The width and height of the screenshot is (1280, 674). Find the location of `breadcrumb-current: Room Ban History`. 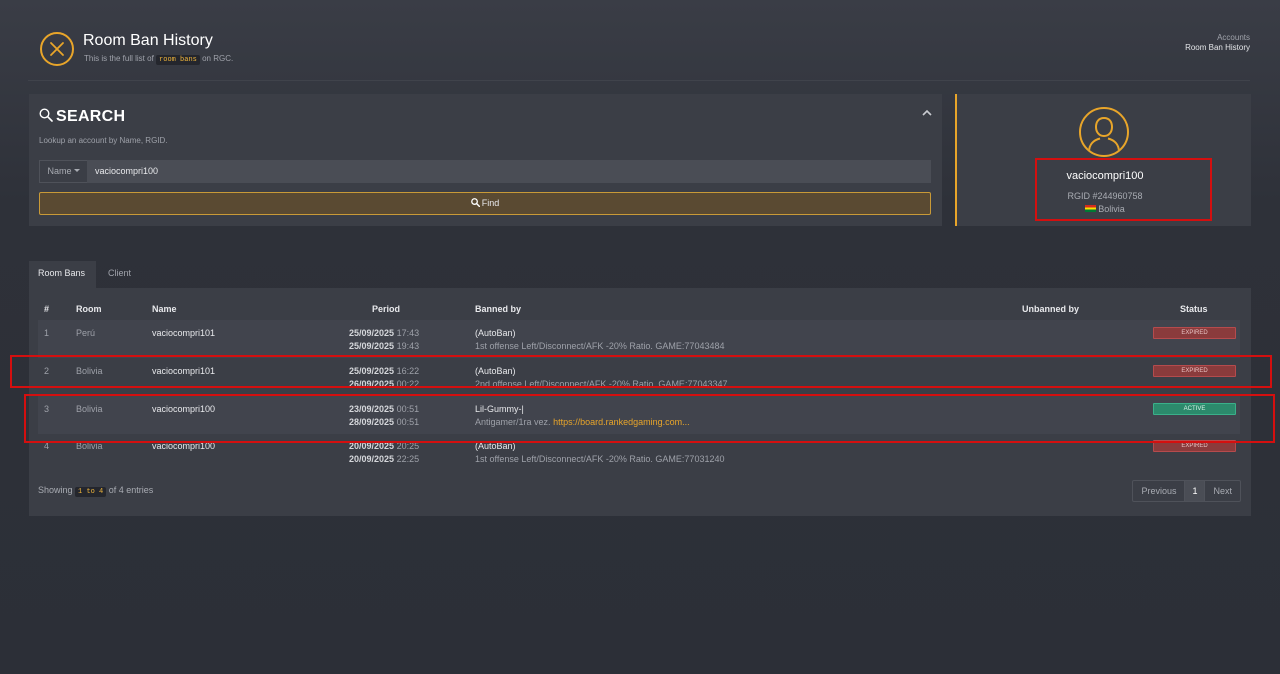

breadcrumb-current: Room Ban History is located at coordinates (1217, 47).